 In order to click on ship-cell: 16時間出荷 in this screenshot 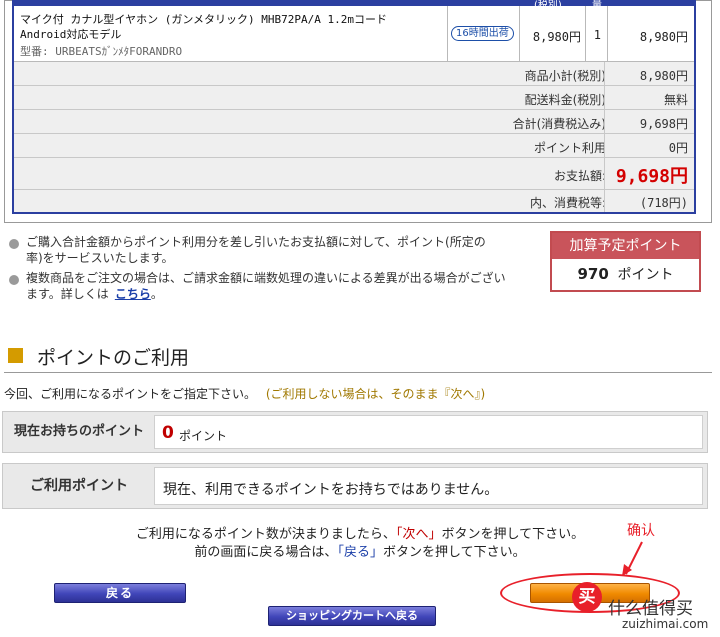, I will do `click(484, 34)`.